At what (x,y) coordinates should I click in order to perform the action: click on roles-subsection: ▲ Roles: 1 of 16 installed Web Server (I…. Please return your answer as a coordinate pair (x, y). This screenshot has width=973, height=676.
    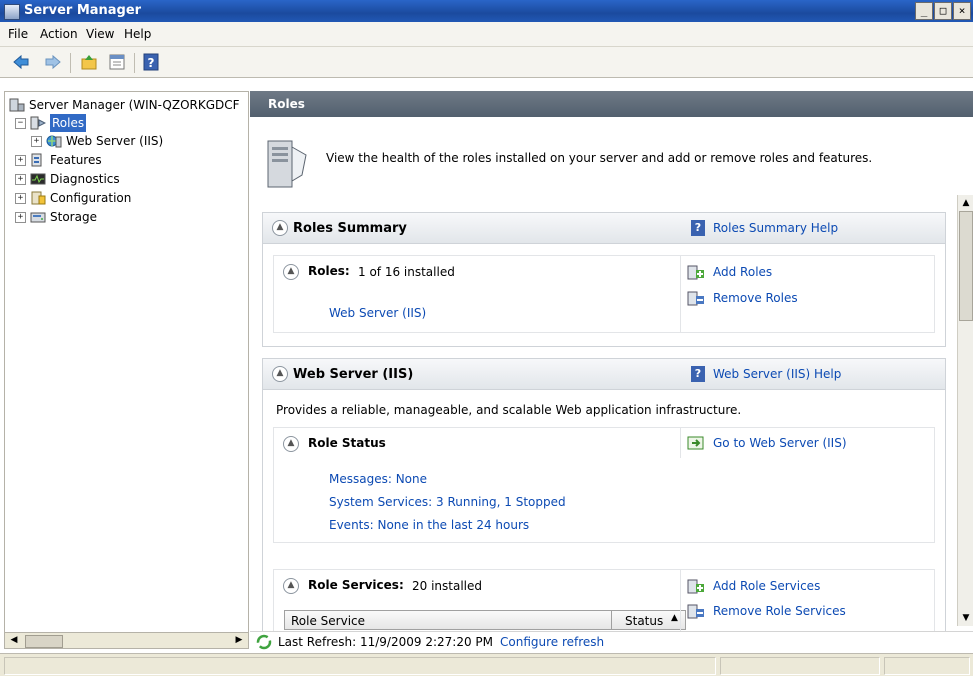
    Looking at the image, I should click on (604, 294).